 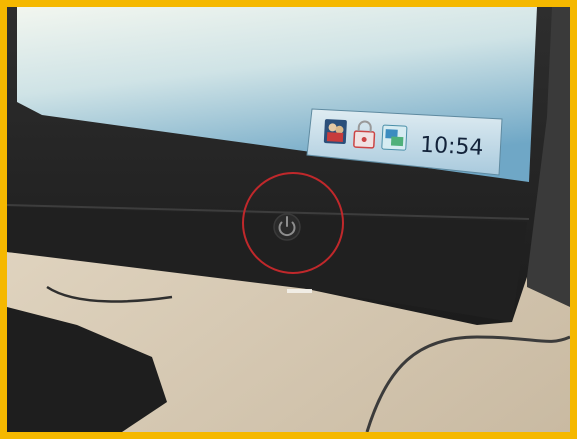 I want to click on user-accounts-icon, so click(x=335, y=132).